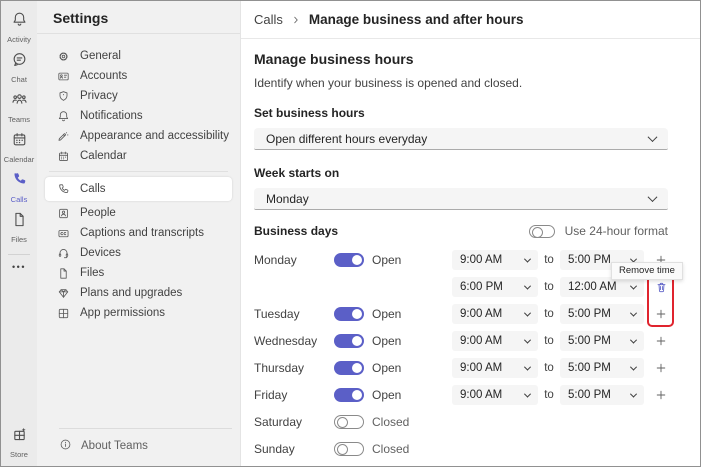 The width and height of the screenshot is (701, 467). I want to click on sidebar-item-app-permissions: App permissions, so click(138, 313).